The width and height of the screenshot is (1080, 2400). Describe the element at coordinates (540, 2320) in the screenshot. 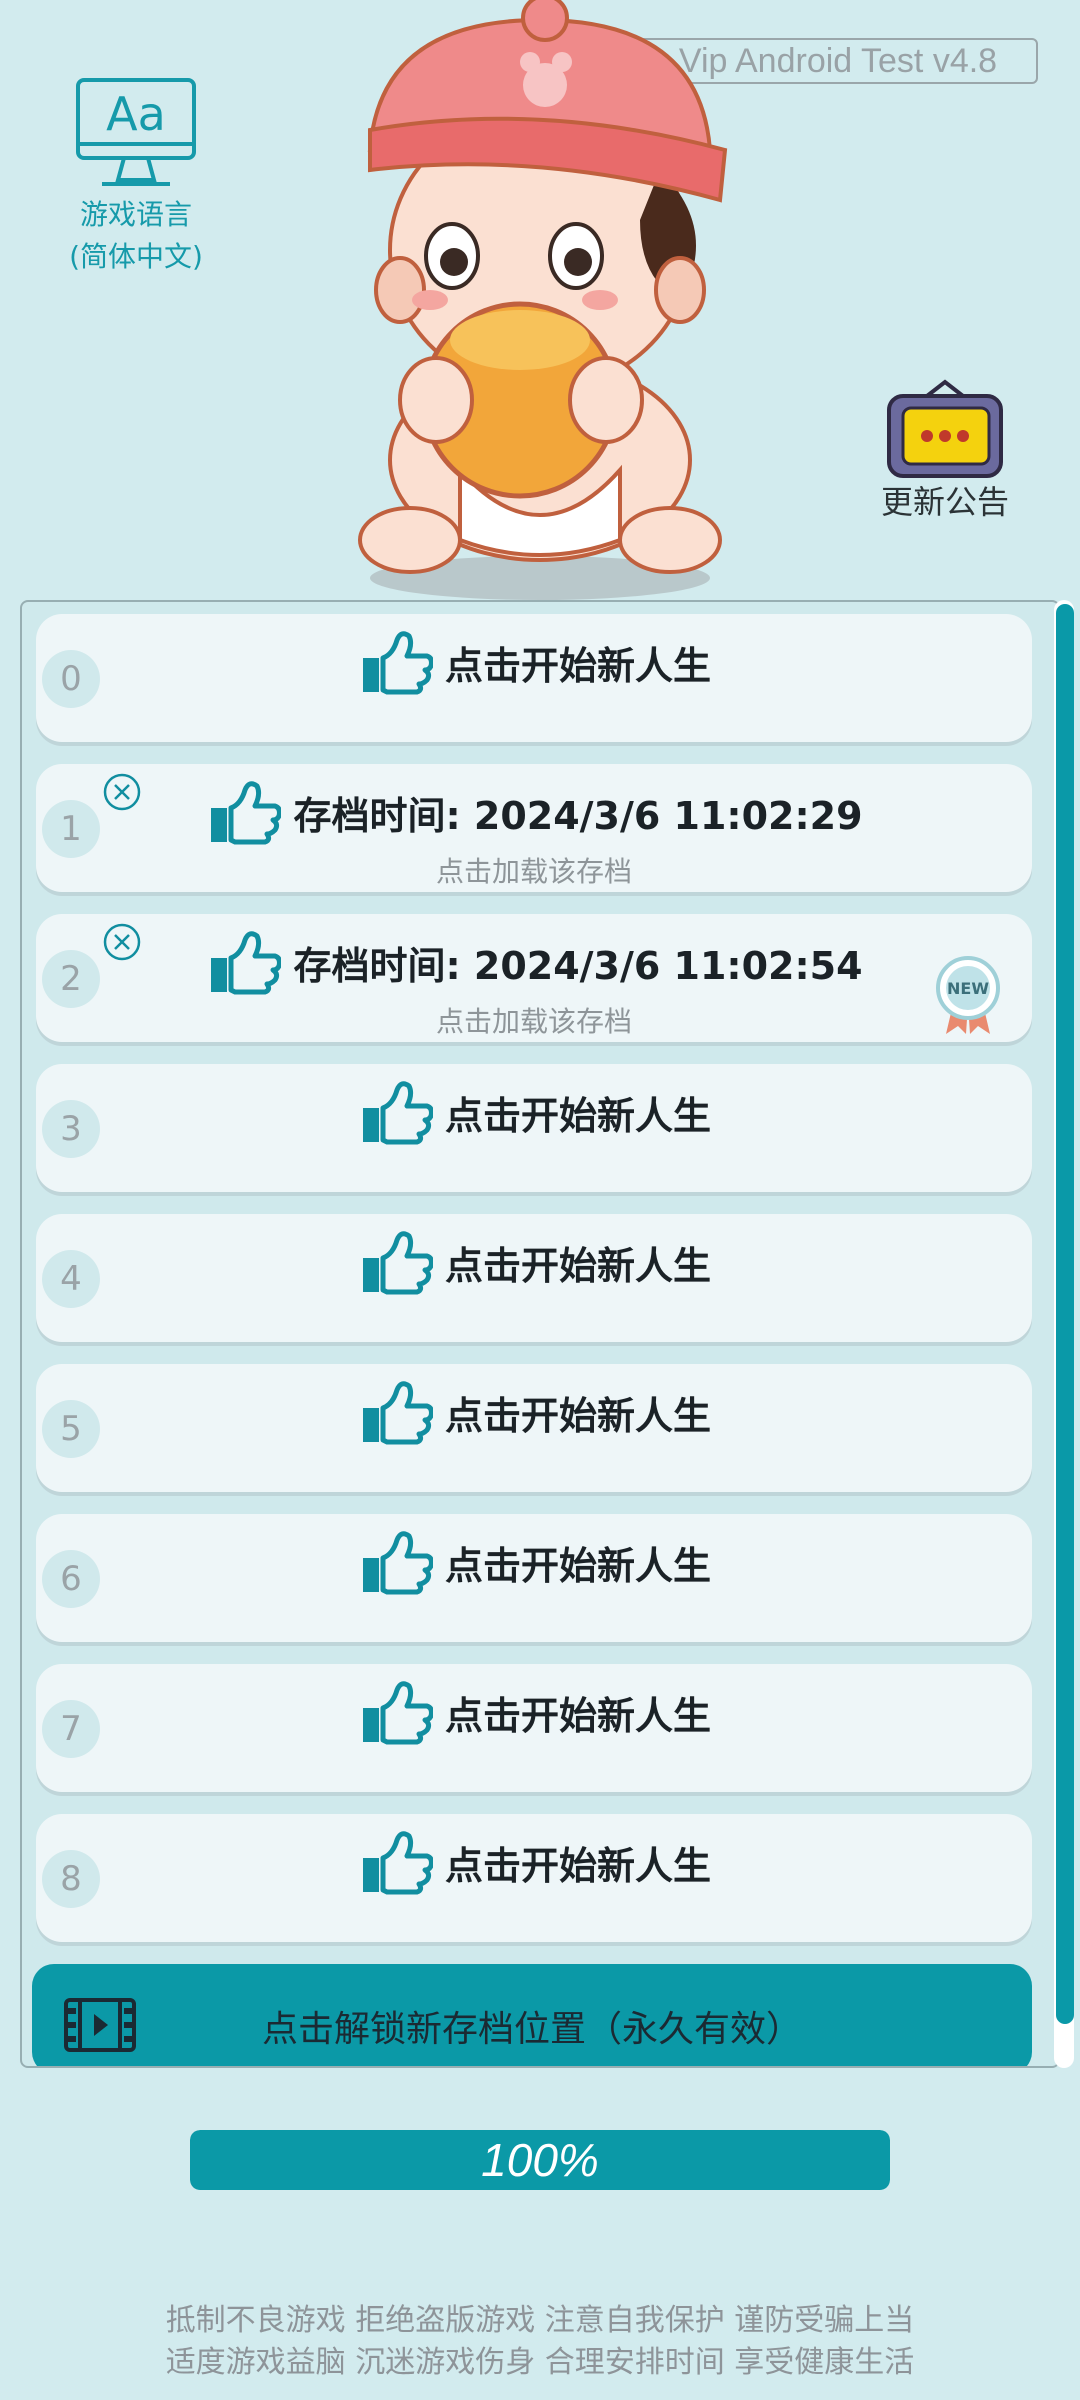

I see `advisory-line-1: 抵制不良游戏 拒绝盗版游戏 注意自我保护 谨防受骗上当` at that location.